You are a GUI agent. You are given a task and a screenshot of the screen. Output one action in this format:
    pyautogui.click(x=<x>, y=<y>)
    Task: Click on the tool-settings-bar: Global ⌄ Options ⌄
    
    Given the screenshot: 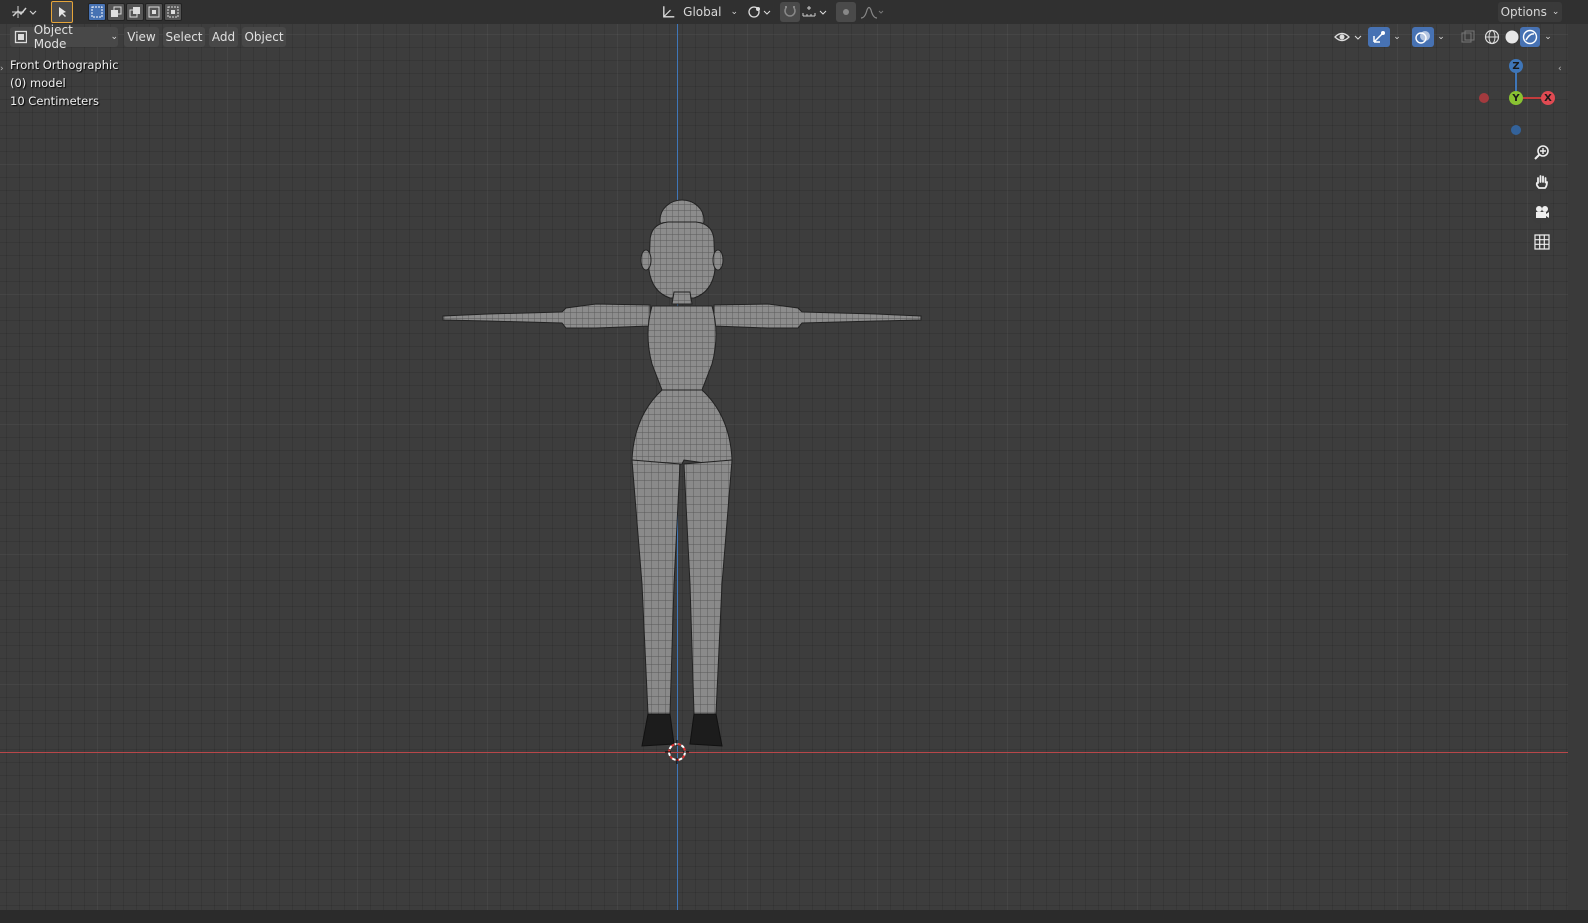 What is the action you would take?
    pyautogui.click(x=794, y=12)
    